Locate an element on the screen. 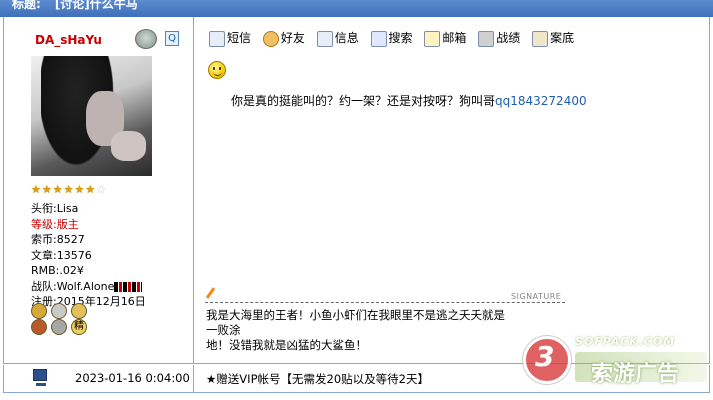 Image resolution: width=713 pixels, height=400 pixels. author-name: DA_sHaYu is located at coordinates (68, 40).